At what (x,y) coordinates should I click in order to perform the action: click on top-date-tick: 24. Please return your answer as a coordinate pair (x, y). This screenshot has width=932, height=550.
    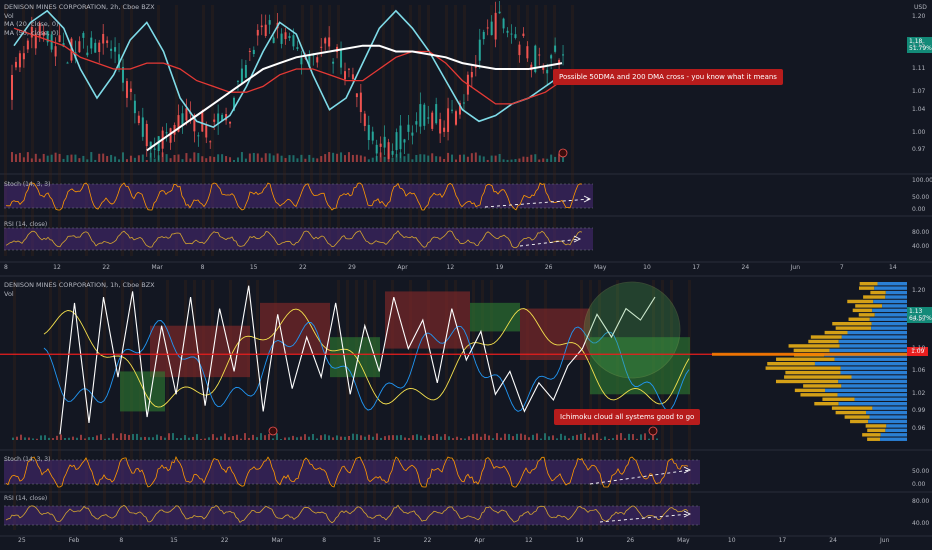
    Looking at the image, I should click on (745, 267).